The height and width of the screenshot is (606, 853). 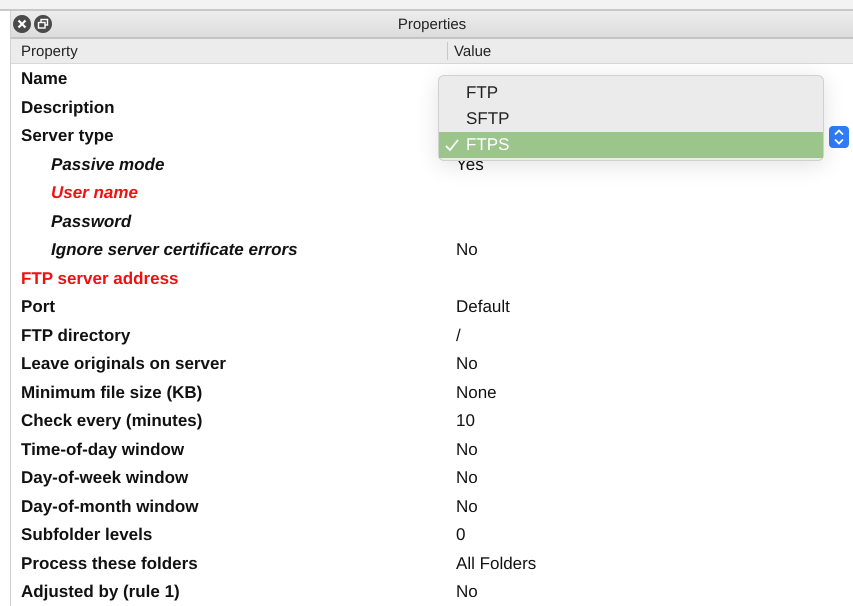 I want to click on property-name: Description, so click(x=68, y=108).